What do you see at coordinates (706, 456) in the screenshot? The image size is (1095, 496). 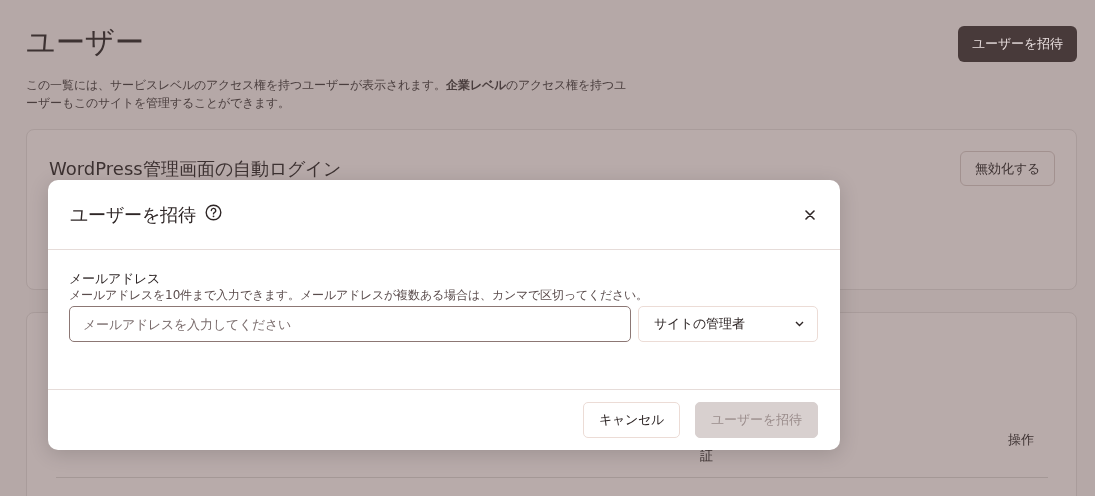 I see `column-header: 証` at bounding box center [706, 456].